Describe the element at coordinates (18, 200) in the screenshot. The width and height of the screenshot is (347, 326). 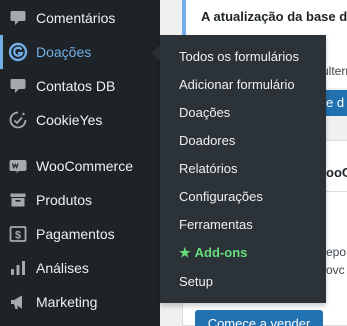
I see `archive-icon` at that location.